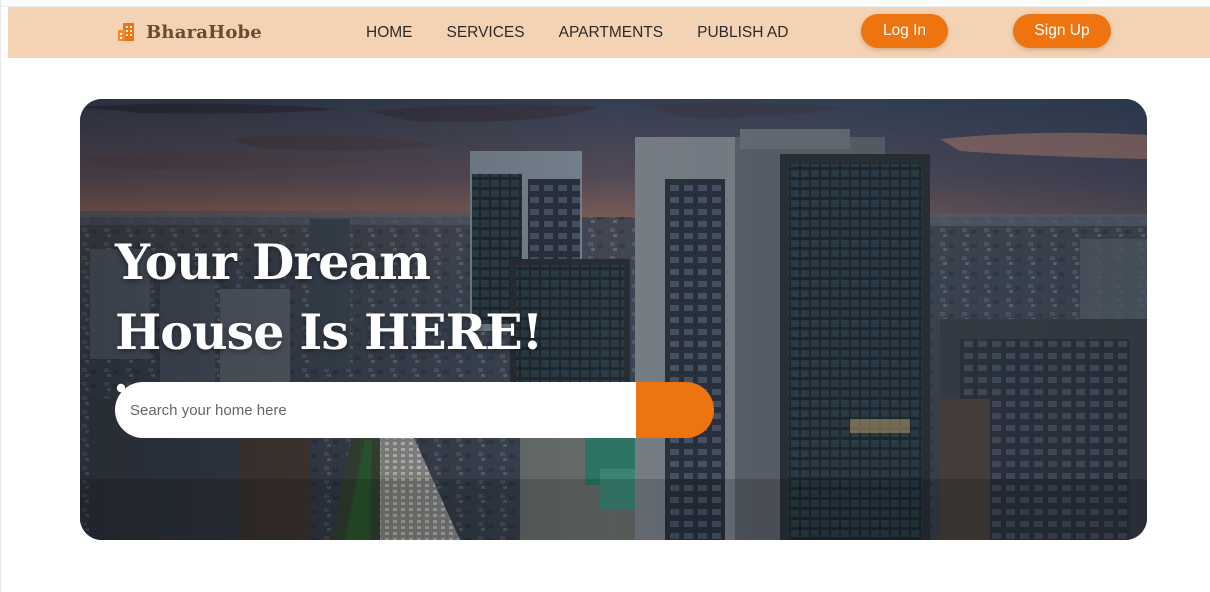 The height and width of the screenshot is (592, 1210). I want to click on nav-link-apartments: APARTMENTS, so click(611, 33).